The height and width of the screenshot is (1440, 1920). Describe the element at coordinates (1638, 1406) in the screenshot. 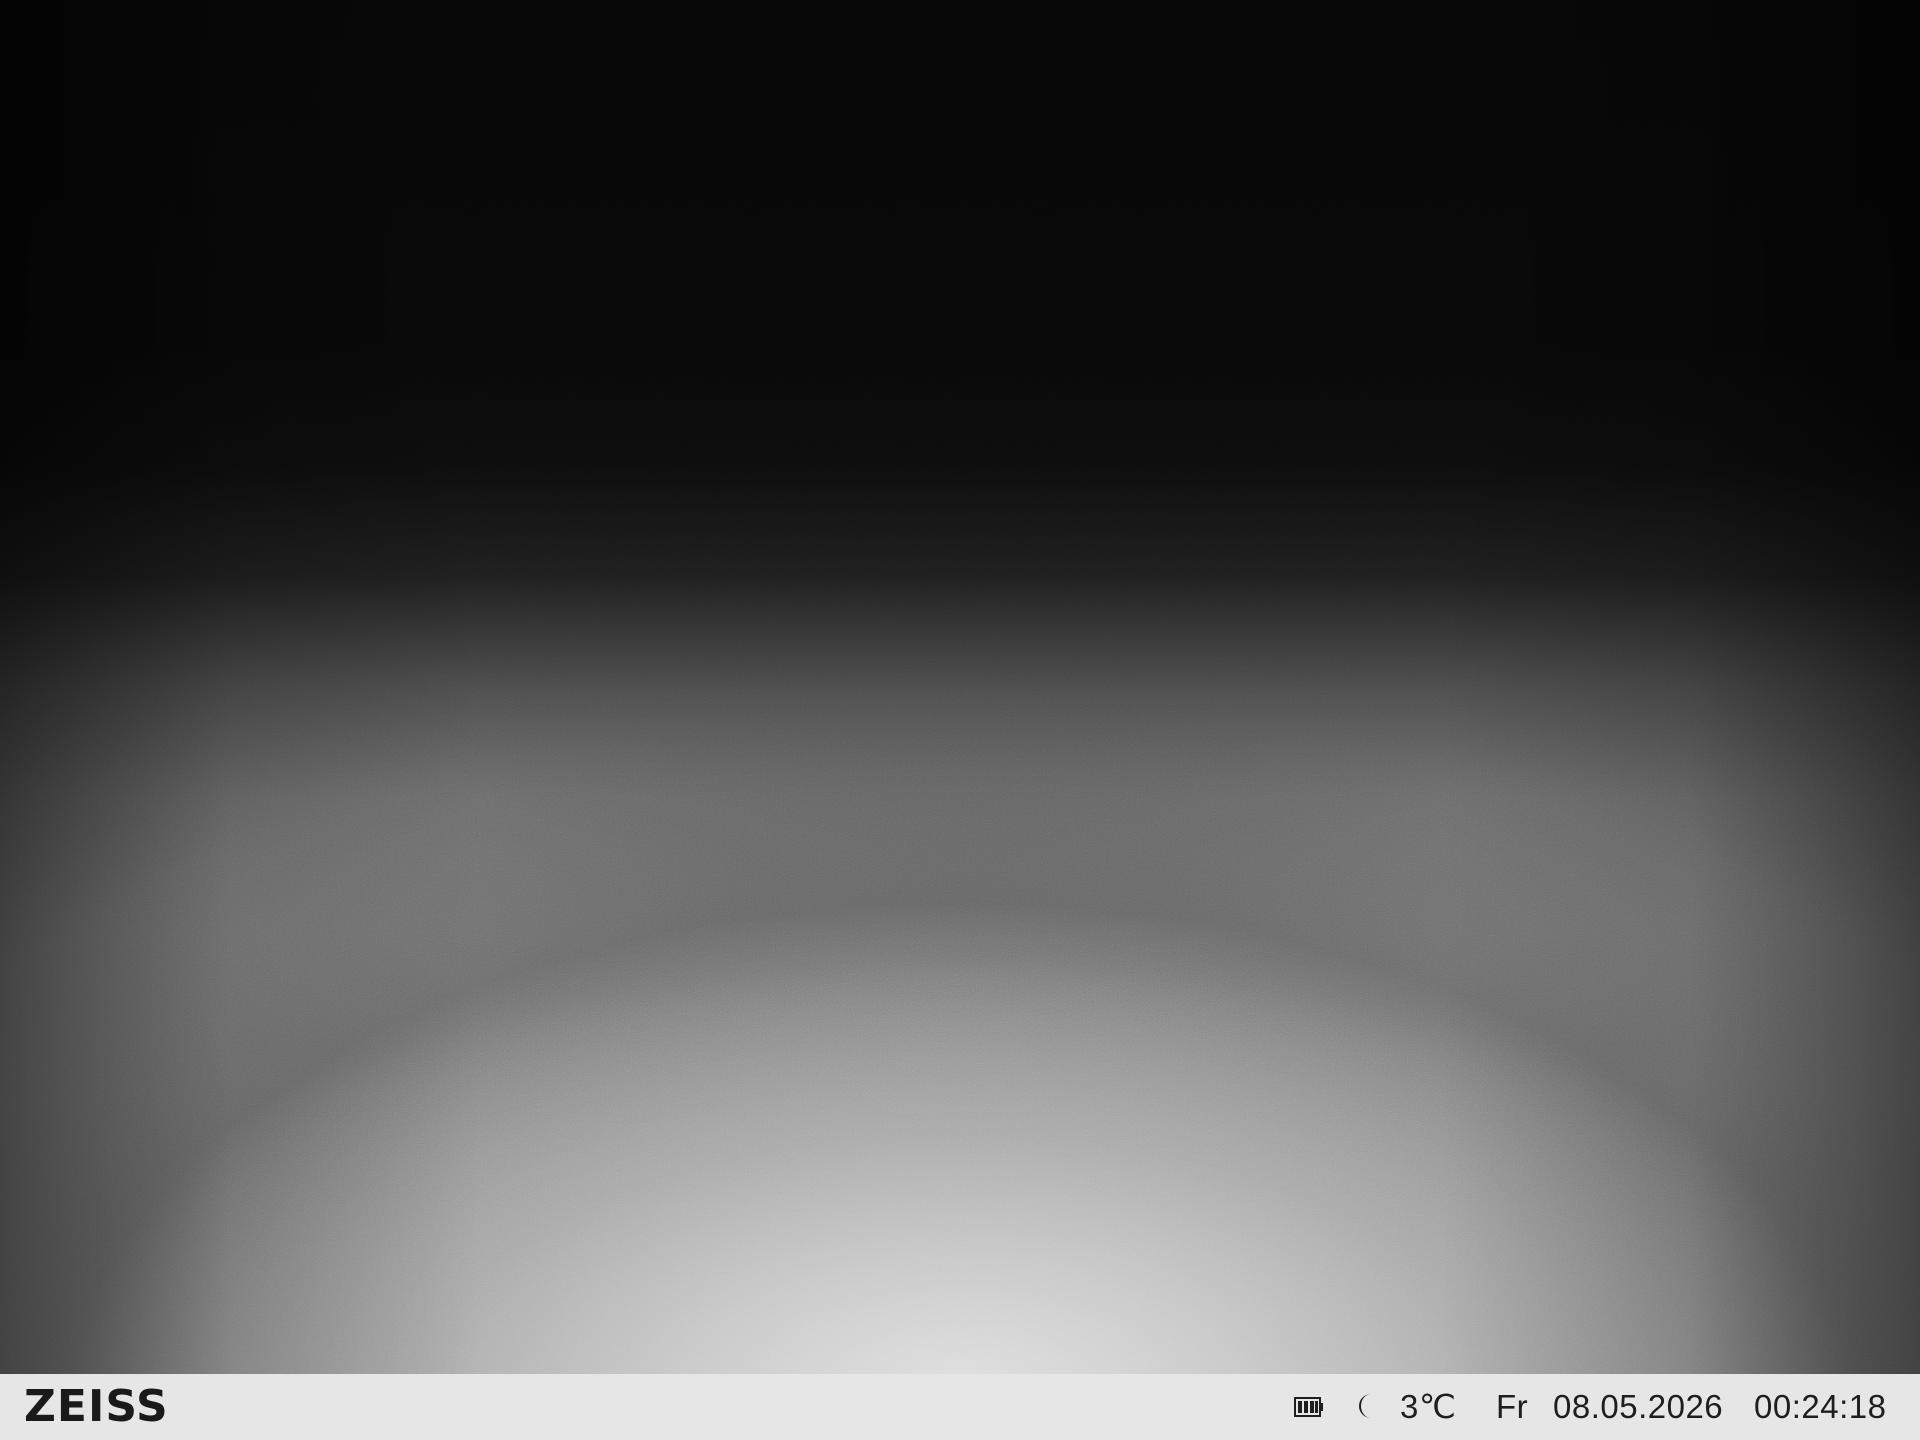

I see `date-readout: 08.05.2026` at that location.